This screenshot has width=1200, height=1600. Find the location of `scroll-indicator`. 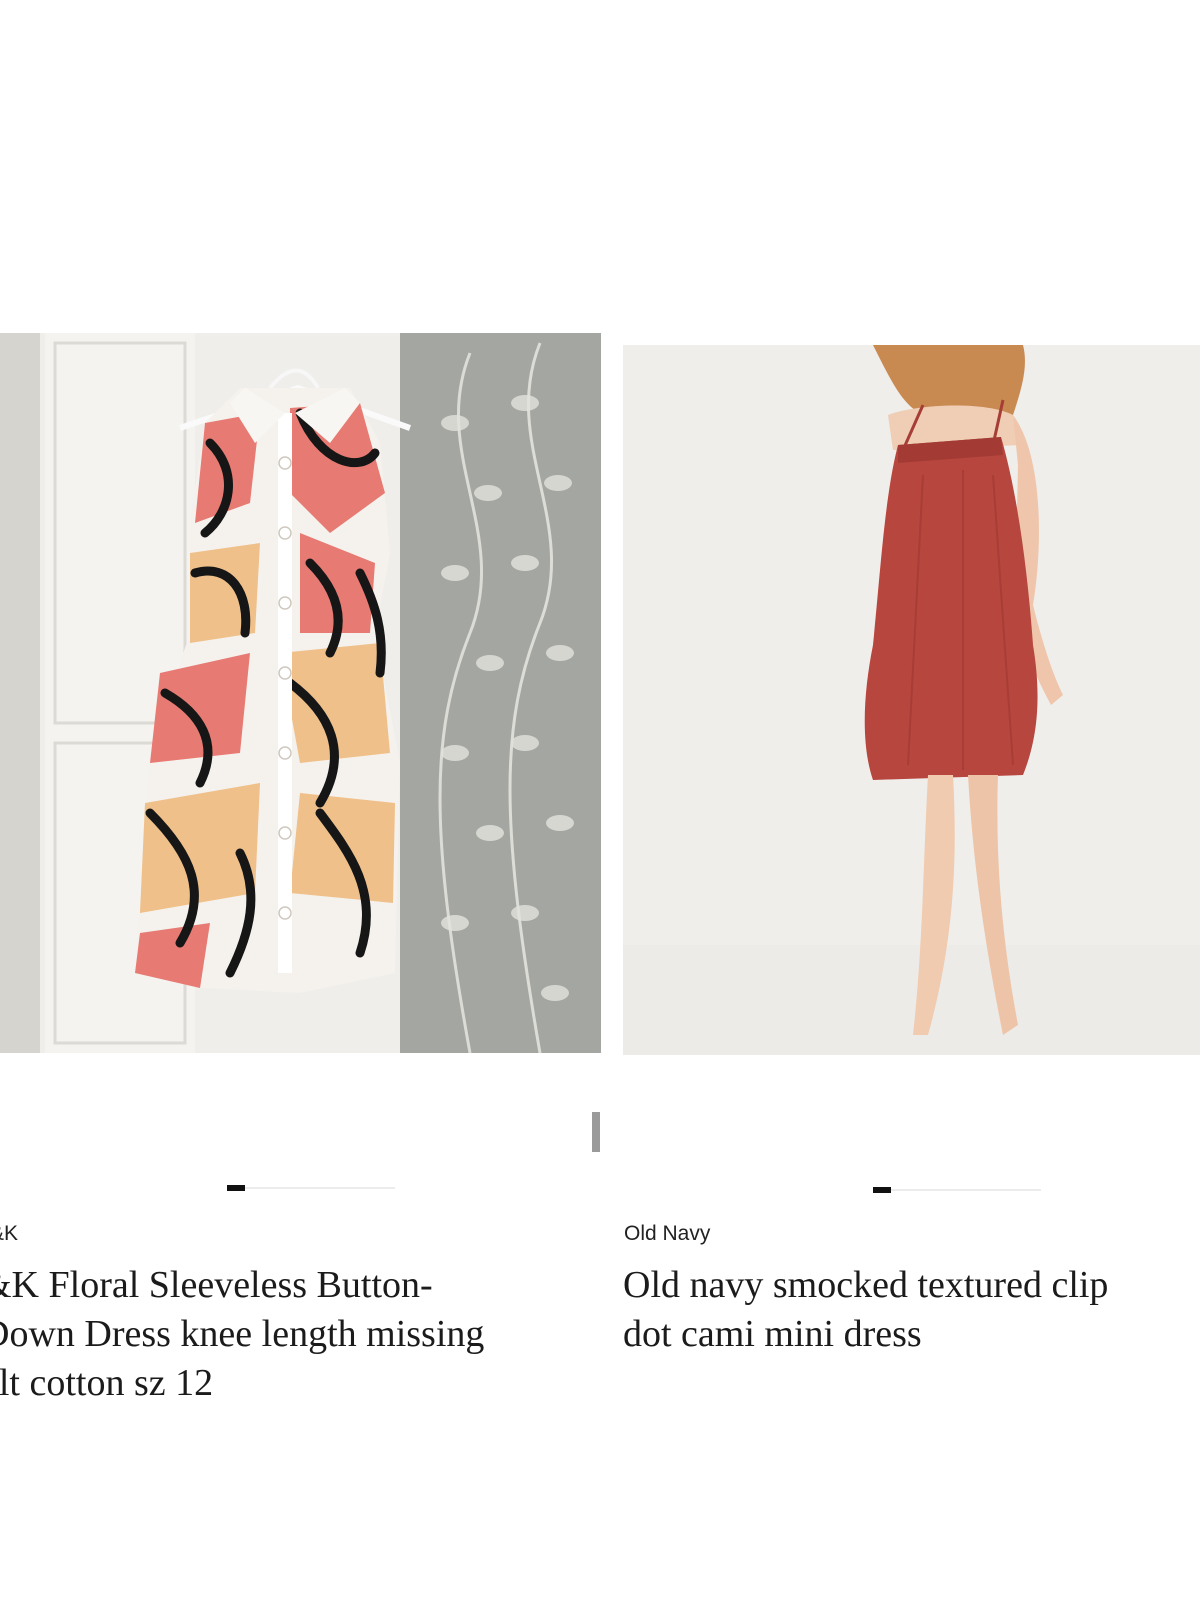

scroll-indicator is located at coordinates (596, 1132).